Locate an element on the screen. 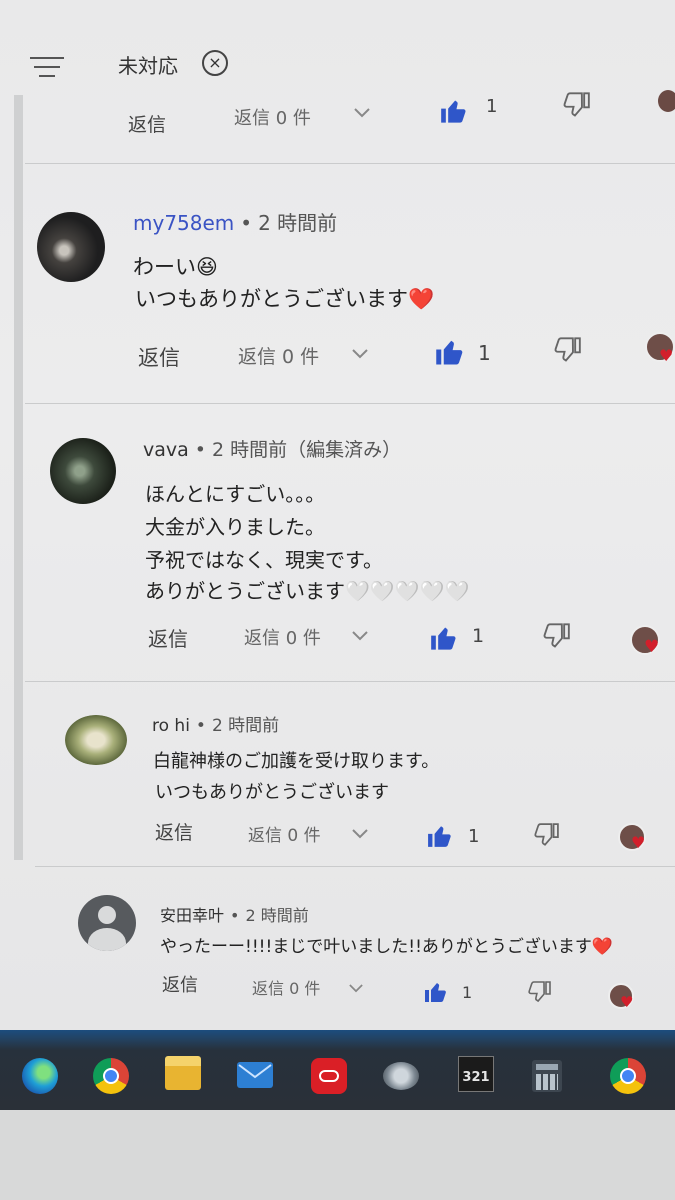  creator-avatar is located at coordinates (666, 101).